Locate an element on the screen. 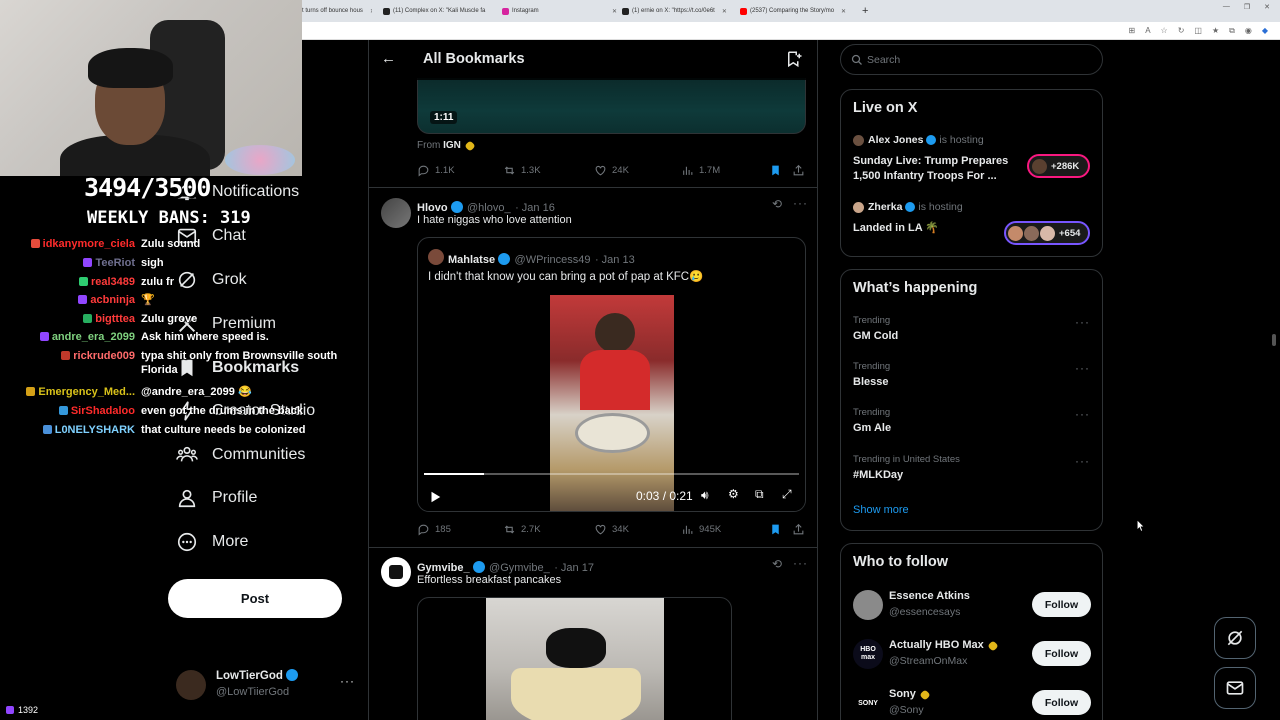 The width and height of the screenshot is (1280, 720). chat-username: rickrude009 is located at coordinates (98, 356).